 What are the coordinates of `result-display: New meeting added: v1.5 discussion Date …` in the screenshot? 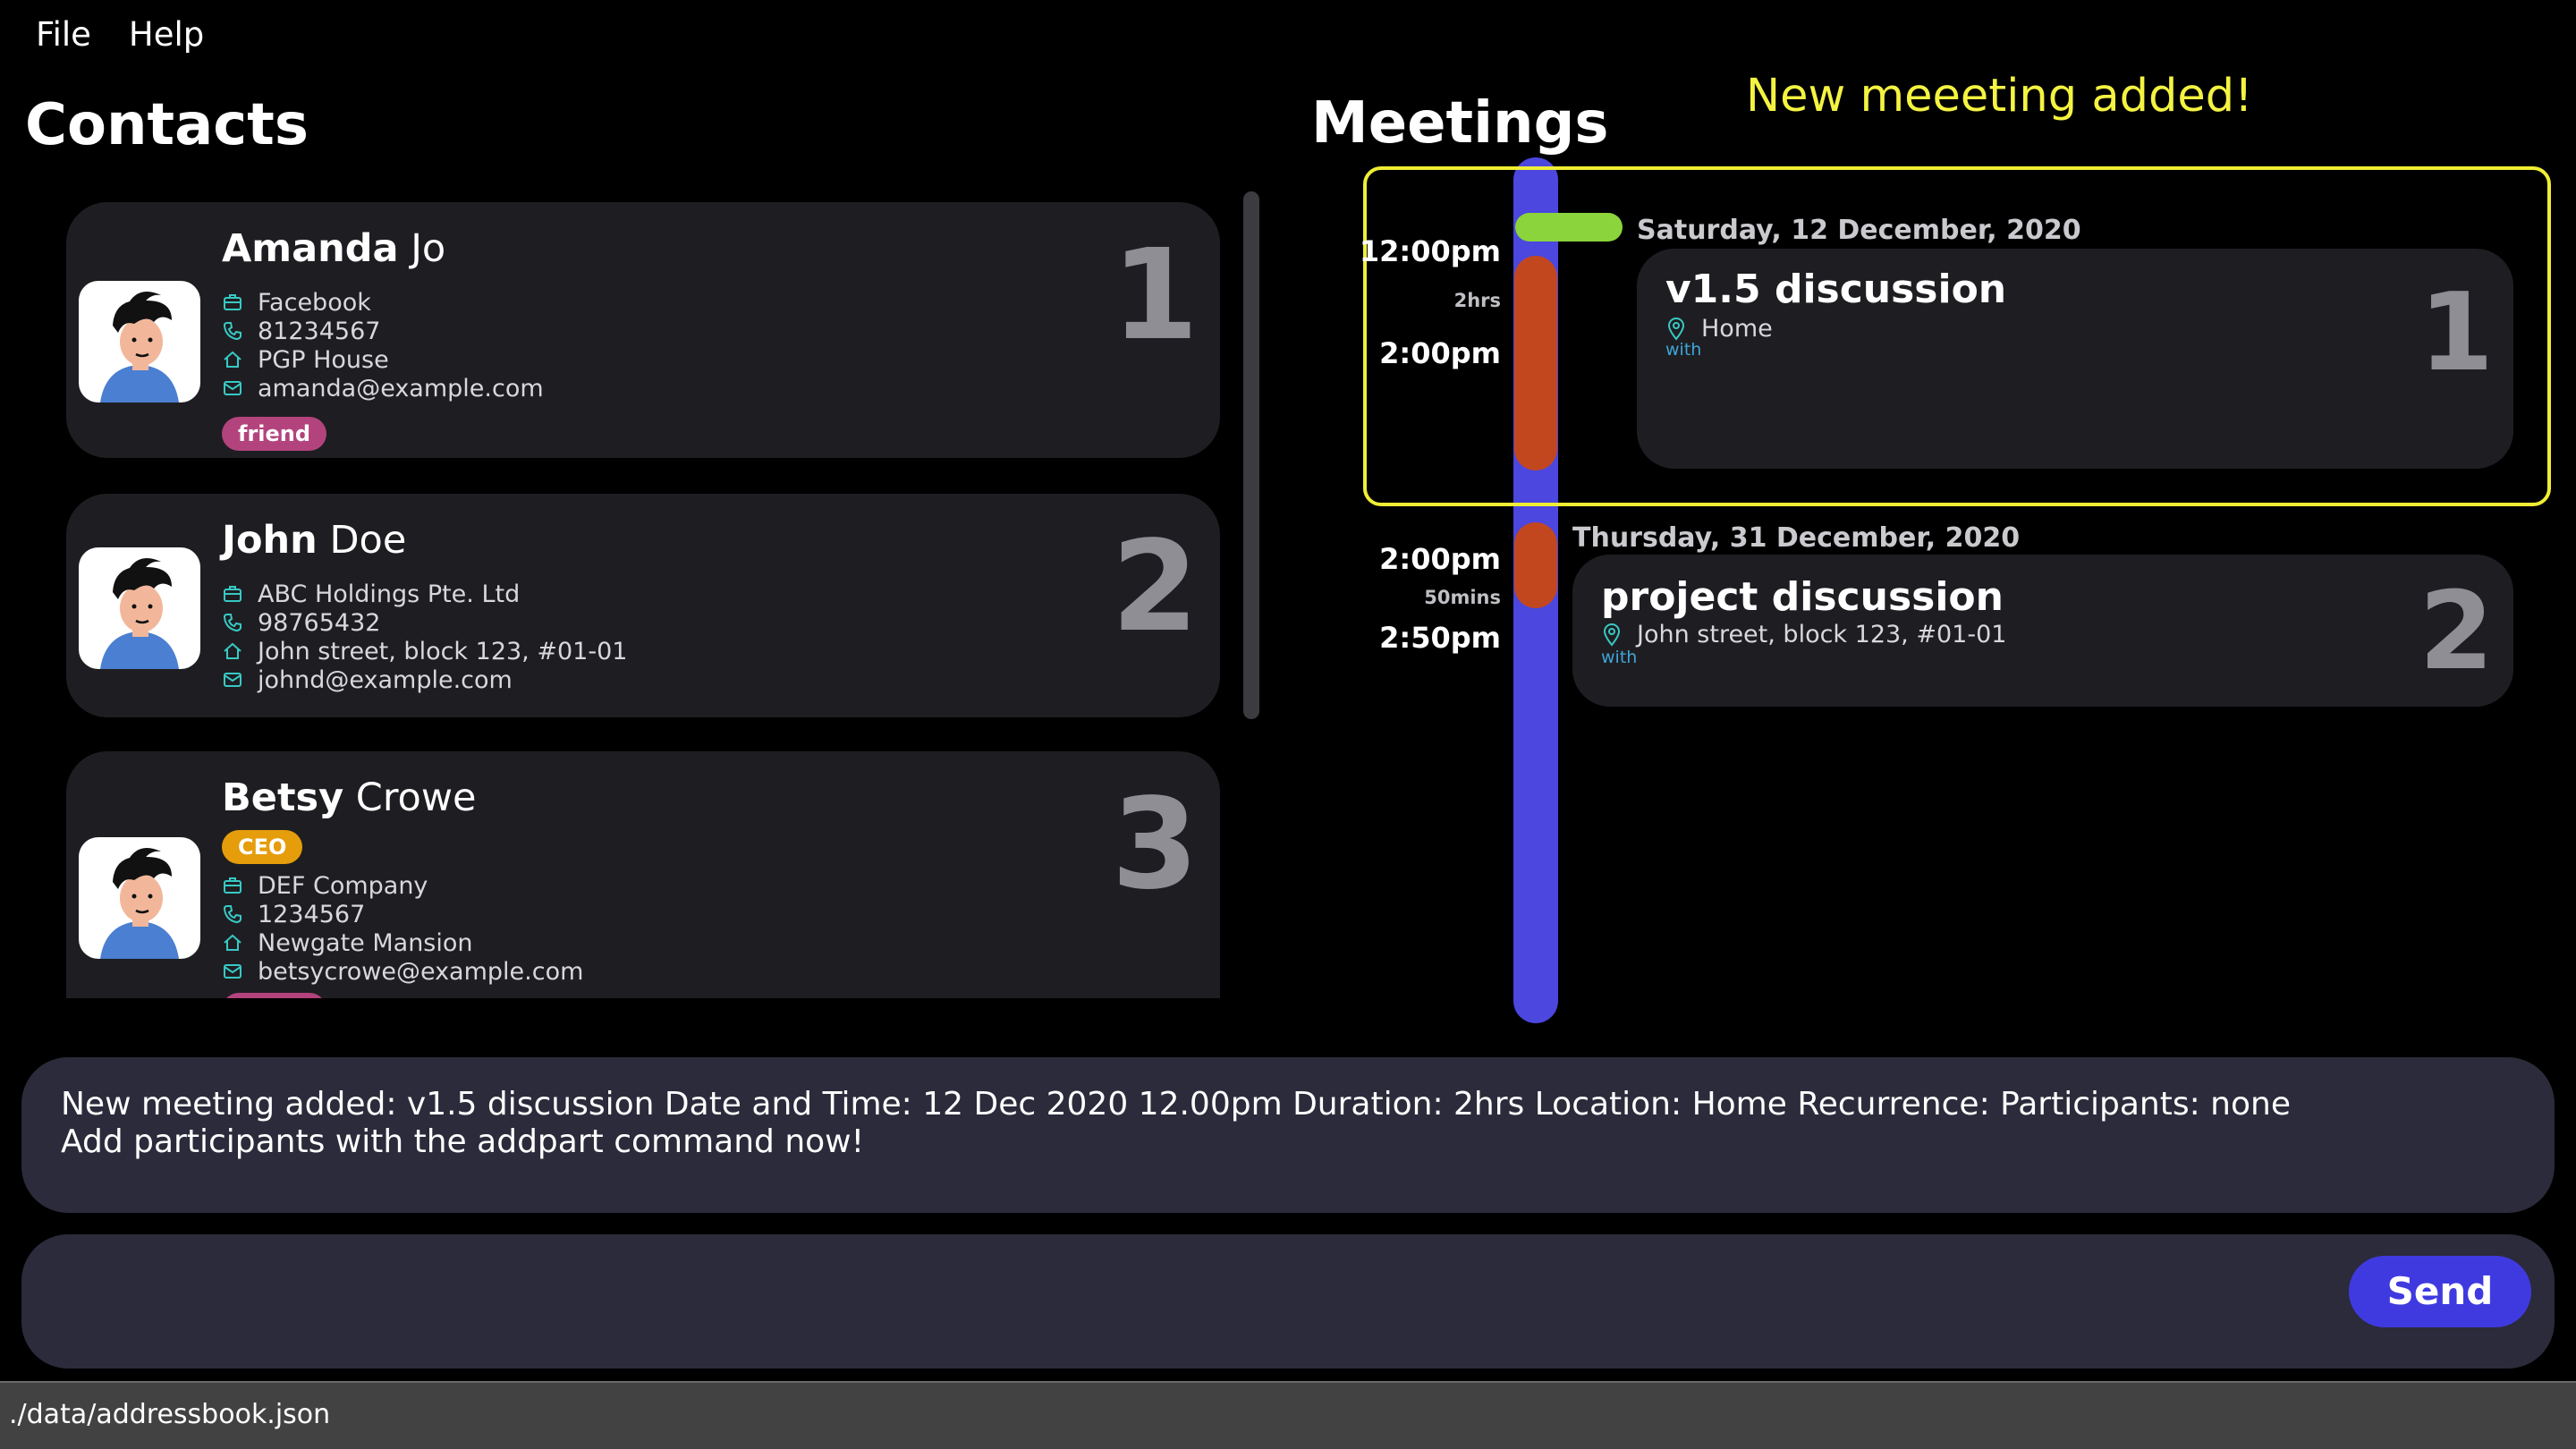 It's located at (1288, 1135).